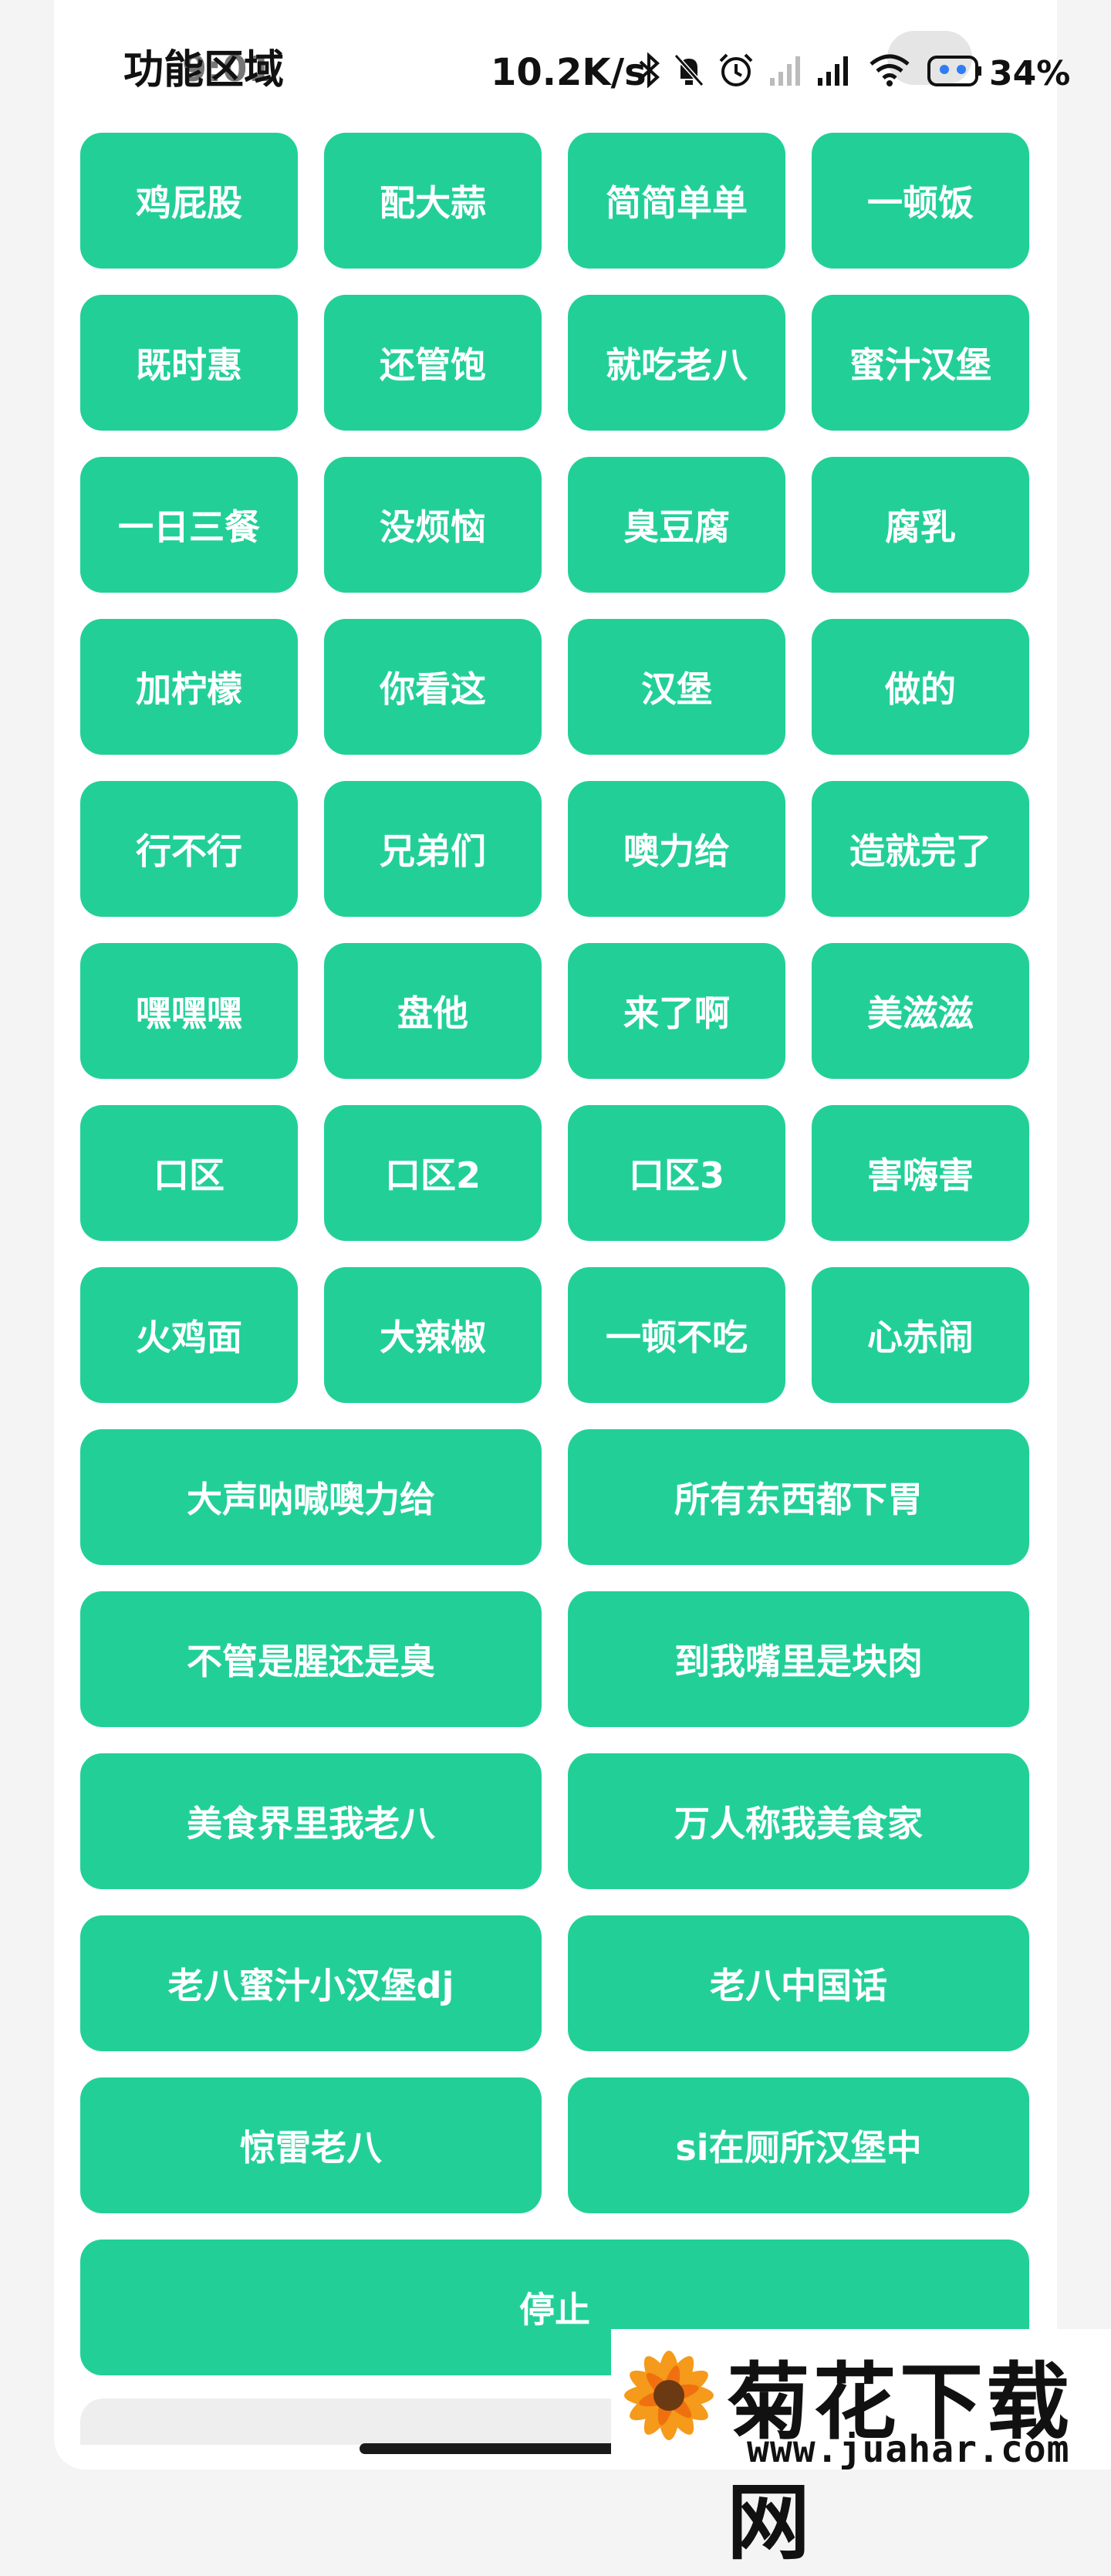 Image resolution: width=1111 pixels, height=2576 pixels. Describe the element at coordinates (433, 1335) in the screenshot. I see `sound-button: 大辣椒` at that location.